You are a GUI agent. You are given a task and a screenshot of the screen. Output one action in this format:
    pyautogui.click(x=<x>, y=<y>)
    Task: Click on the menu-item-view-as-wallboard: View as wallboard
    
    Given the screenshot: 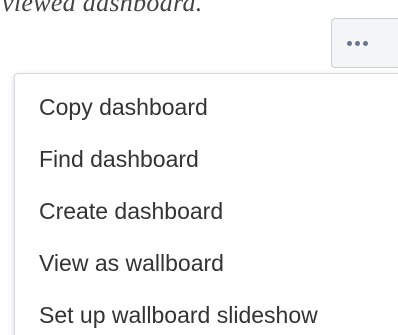 What is the action you would take?
    pyautogui.click(x=206, y=265)
    